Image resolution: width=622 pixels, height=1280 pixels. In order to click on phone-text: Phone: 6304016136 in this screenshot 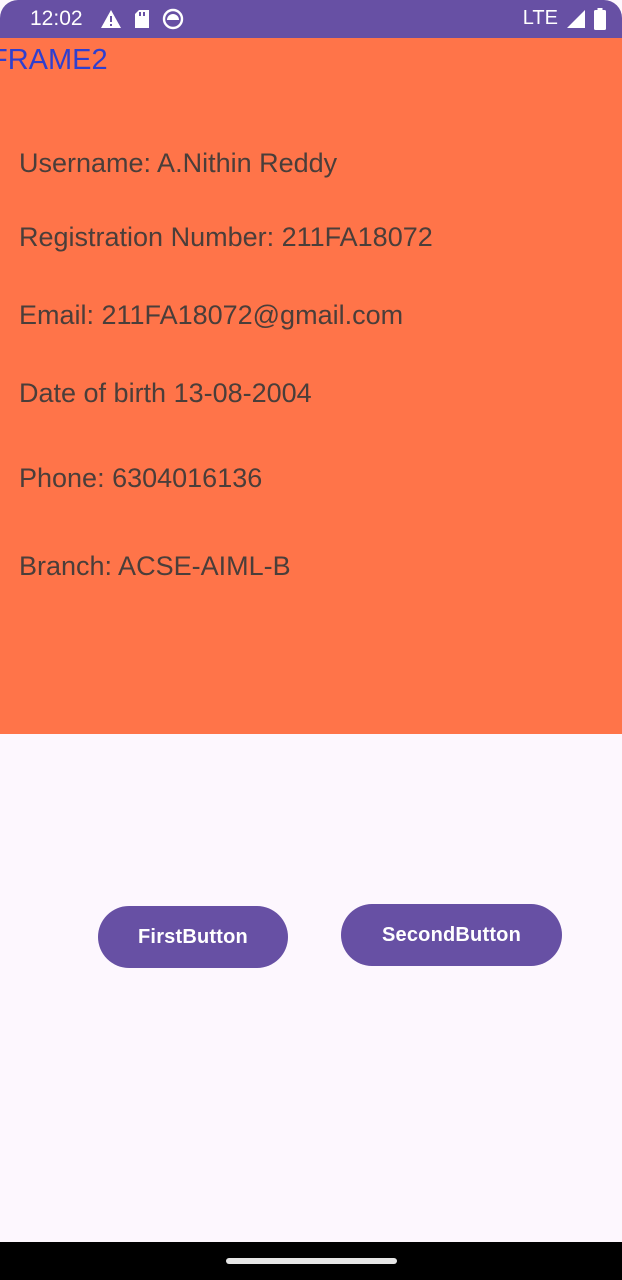, I will do `click(141, 478)`.